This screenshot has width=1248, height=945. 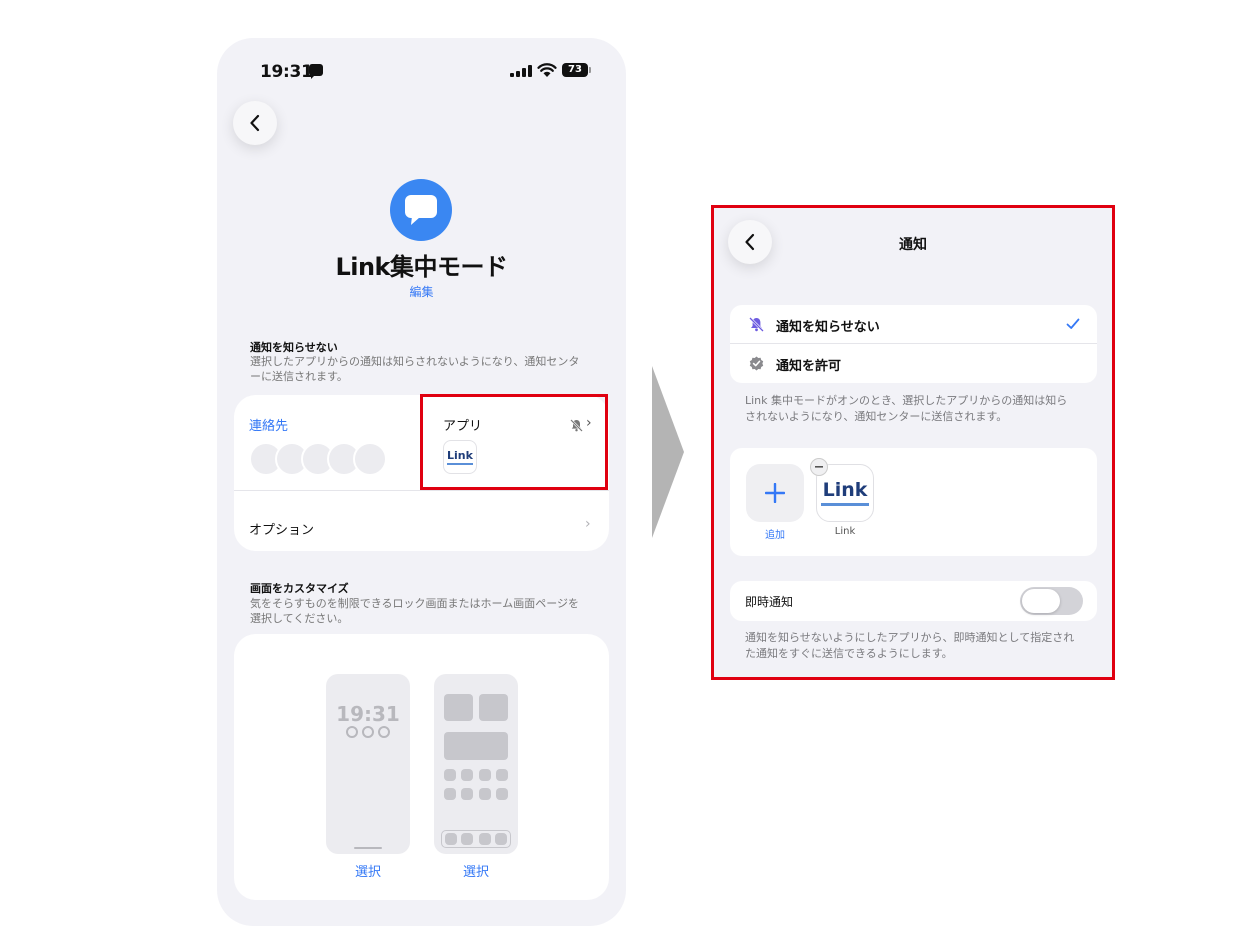 What do you see at coordinates (588, 524) in the screenshot?
I see `chevron-right-icon: ›` at bounding box center [588, 524].